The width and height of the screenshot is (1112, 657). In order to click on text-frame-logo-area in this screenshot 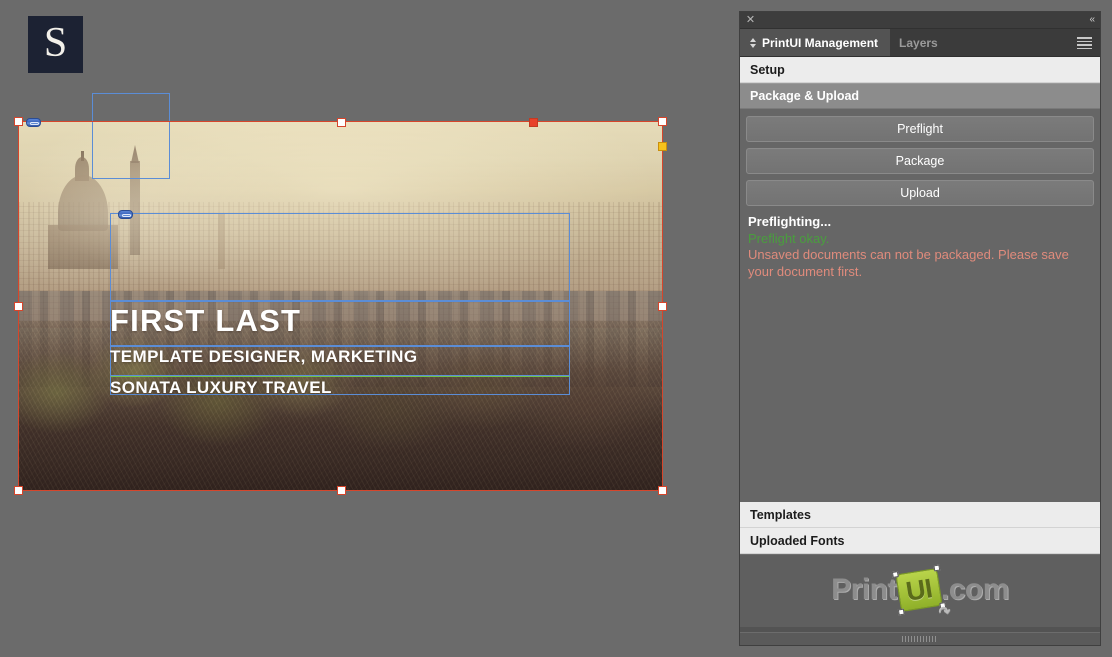, I will do `click(340, 257)`.